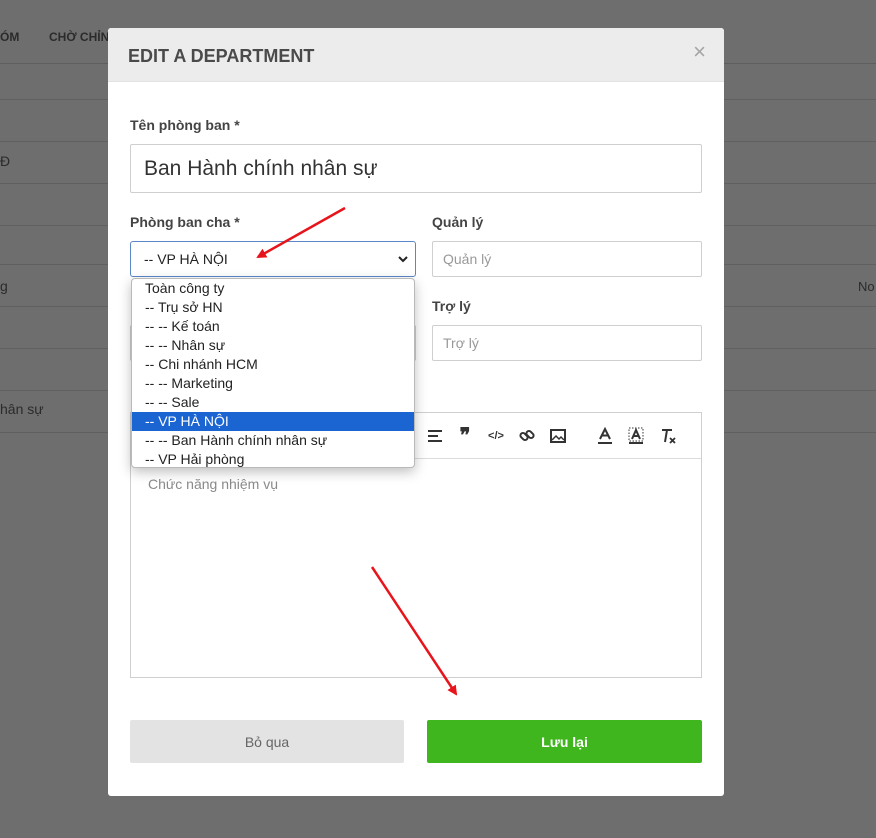 The image size is (876, 838). What do you see at coordinates (558, 436) in the screenshot?
I see `image-icon` at bounding box center [558, 436].